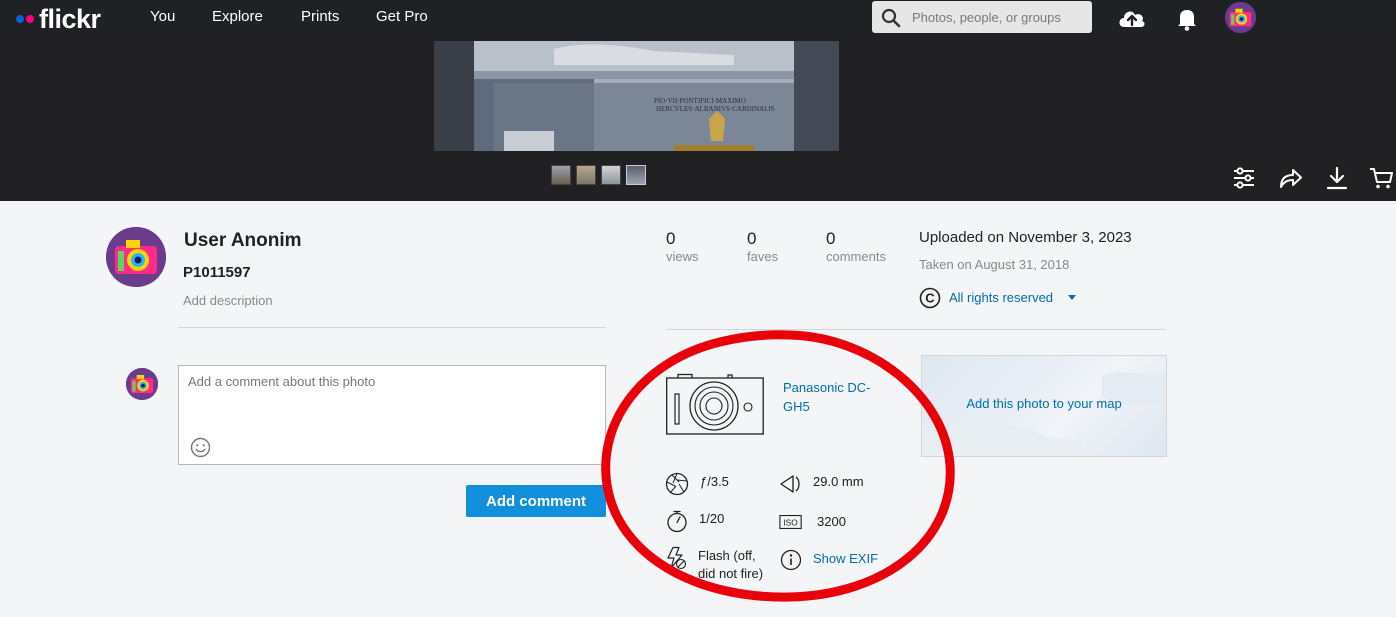 The width and height of the screenshot is (1396, 617). I want to click on search-box, so click(982, 17).